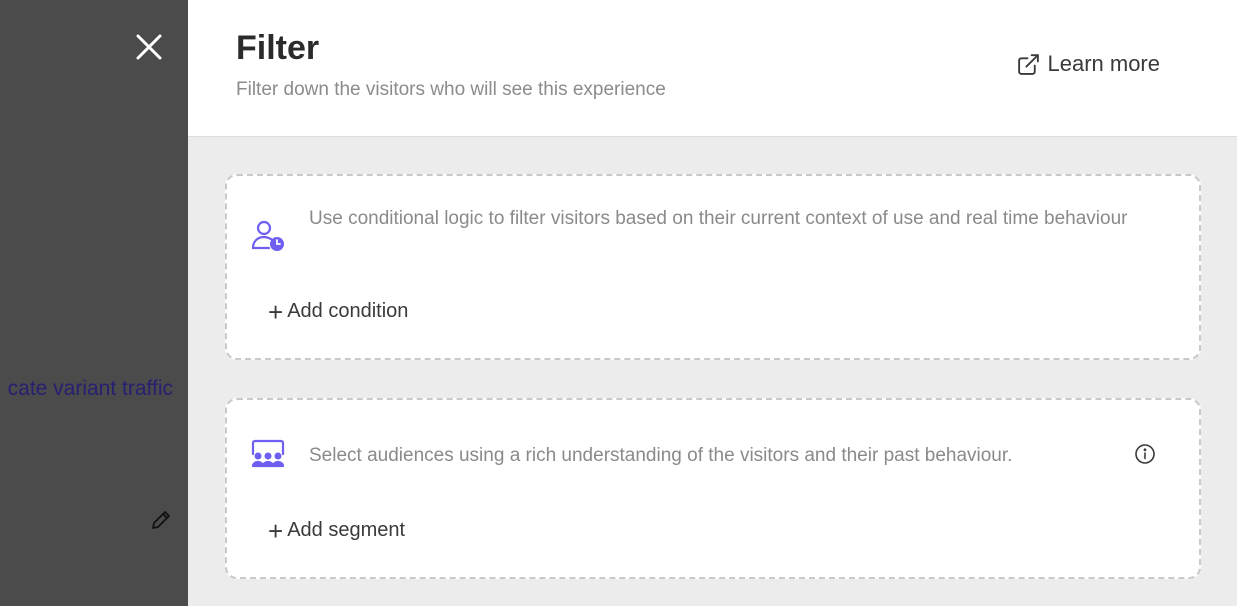  What do you see at coordinates (268, 456) in the screenshot?
I see `audience-icon` at bounding box center [268, 456].